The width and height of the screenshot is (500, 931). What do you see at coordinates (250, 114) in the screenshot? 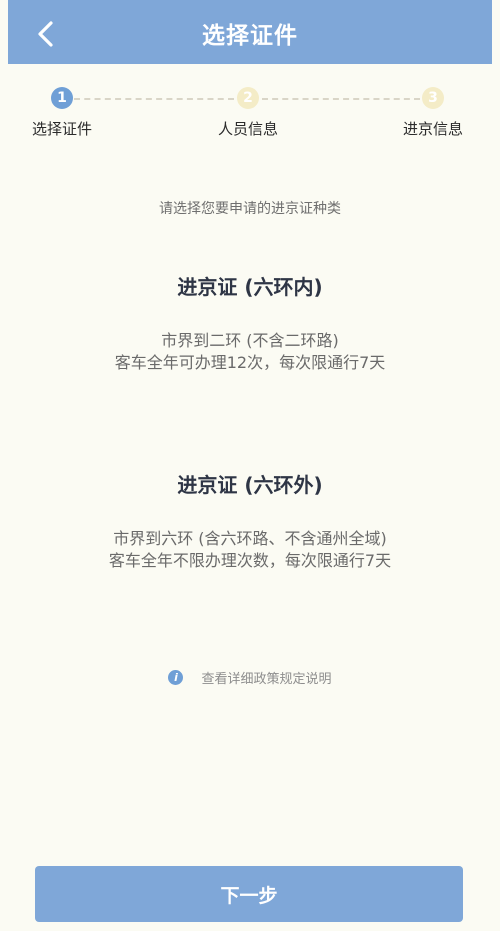
I see `progress-steps: 1 2 3 选择证件 人员信息 进京信息` at bounding box center [250, 114].